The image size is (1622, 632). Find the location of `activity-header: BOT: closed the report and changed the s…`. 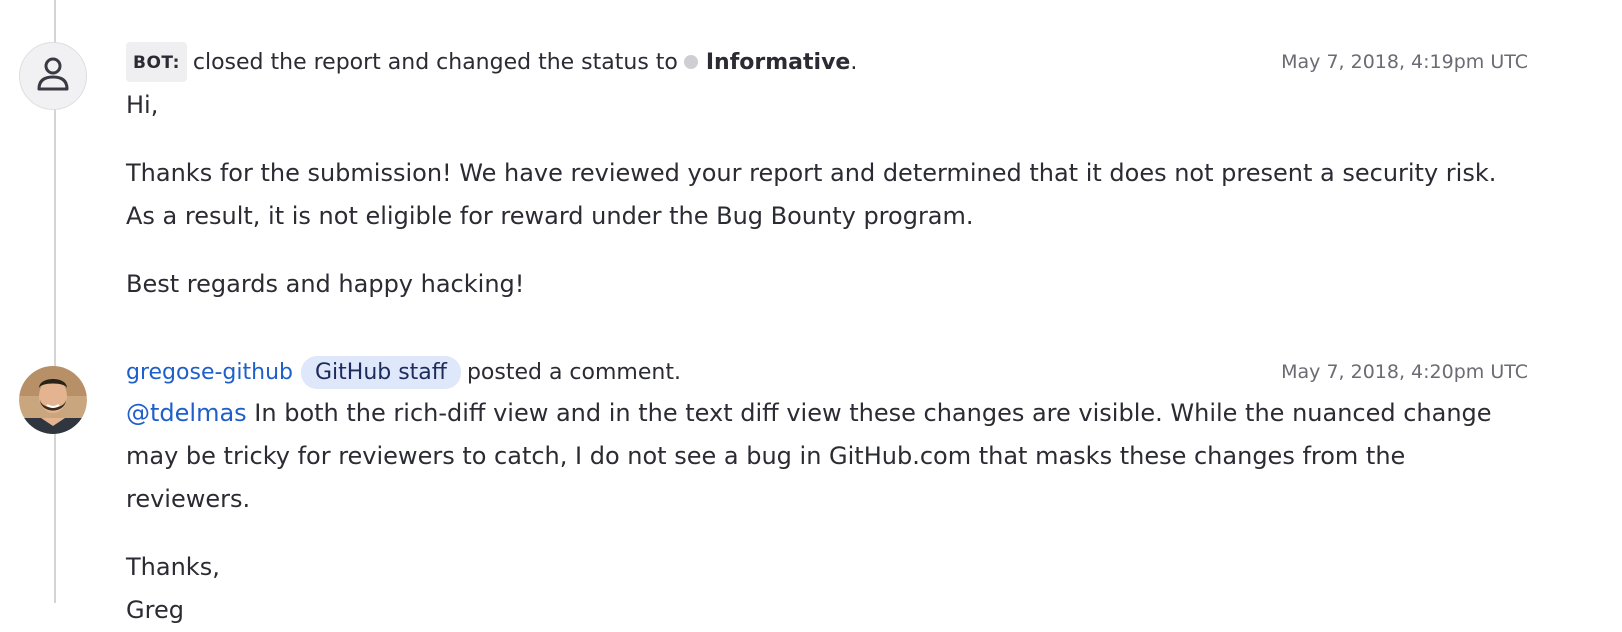

activity-header: BOT: closed the report and changed the s… is located at coordinates (827, 62).